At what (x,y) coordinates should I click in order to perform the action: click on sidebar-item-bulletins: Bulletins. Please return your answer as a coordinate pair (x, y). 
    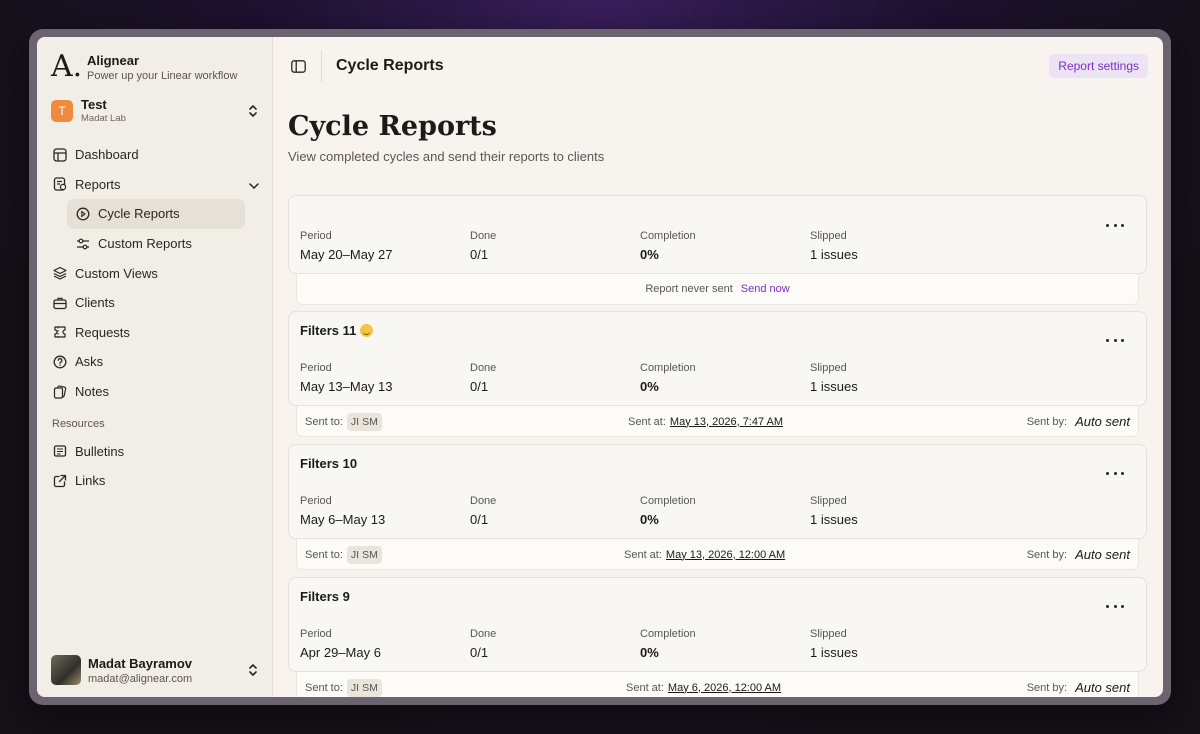
    Looking at the image, I should click on (155, 451).